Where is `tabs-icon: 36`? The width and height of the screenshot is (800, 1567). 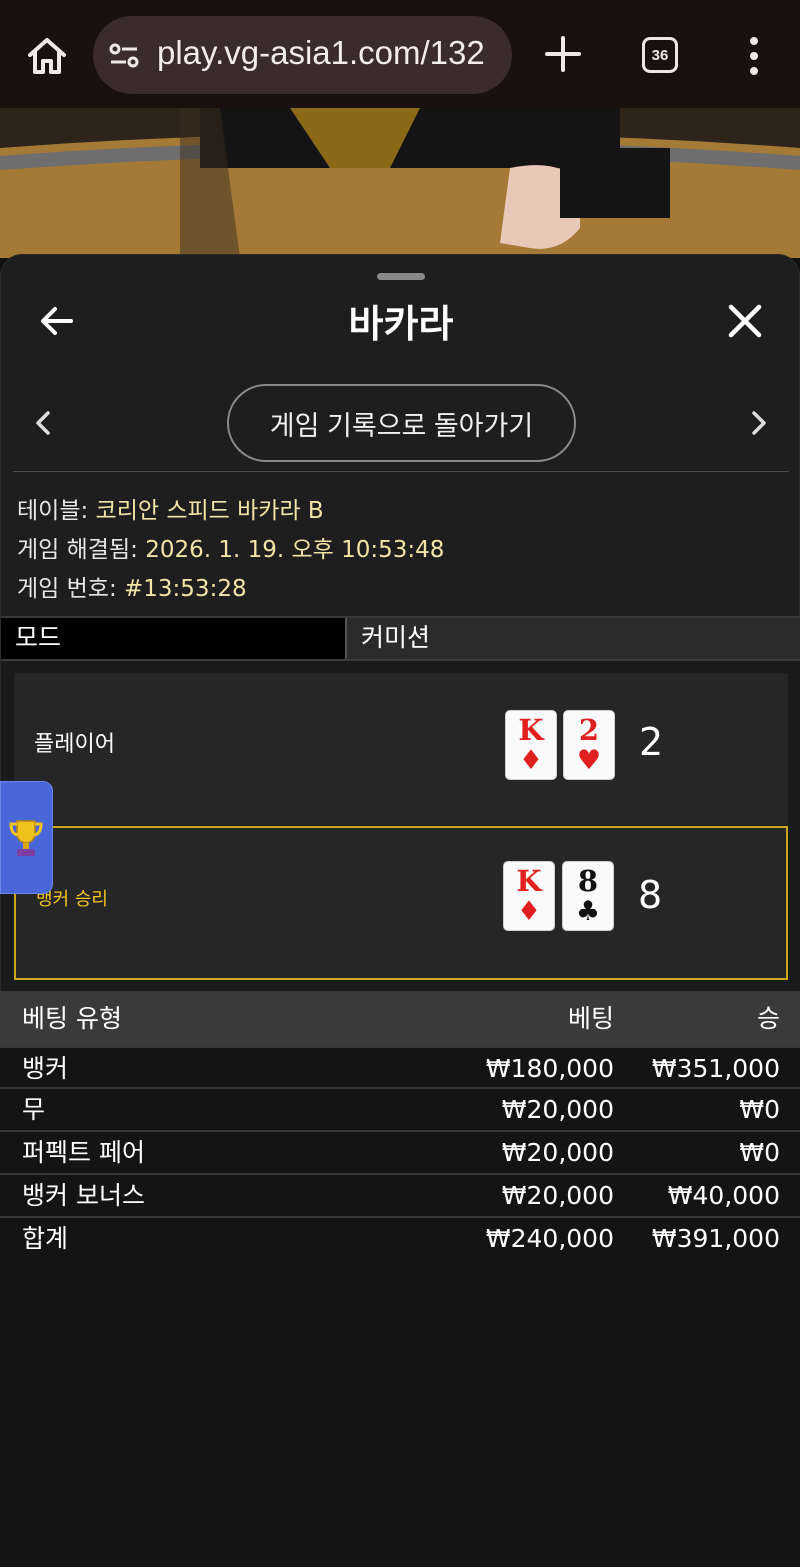 tabs-icon: 36 is located at coordinates (660, 55).